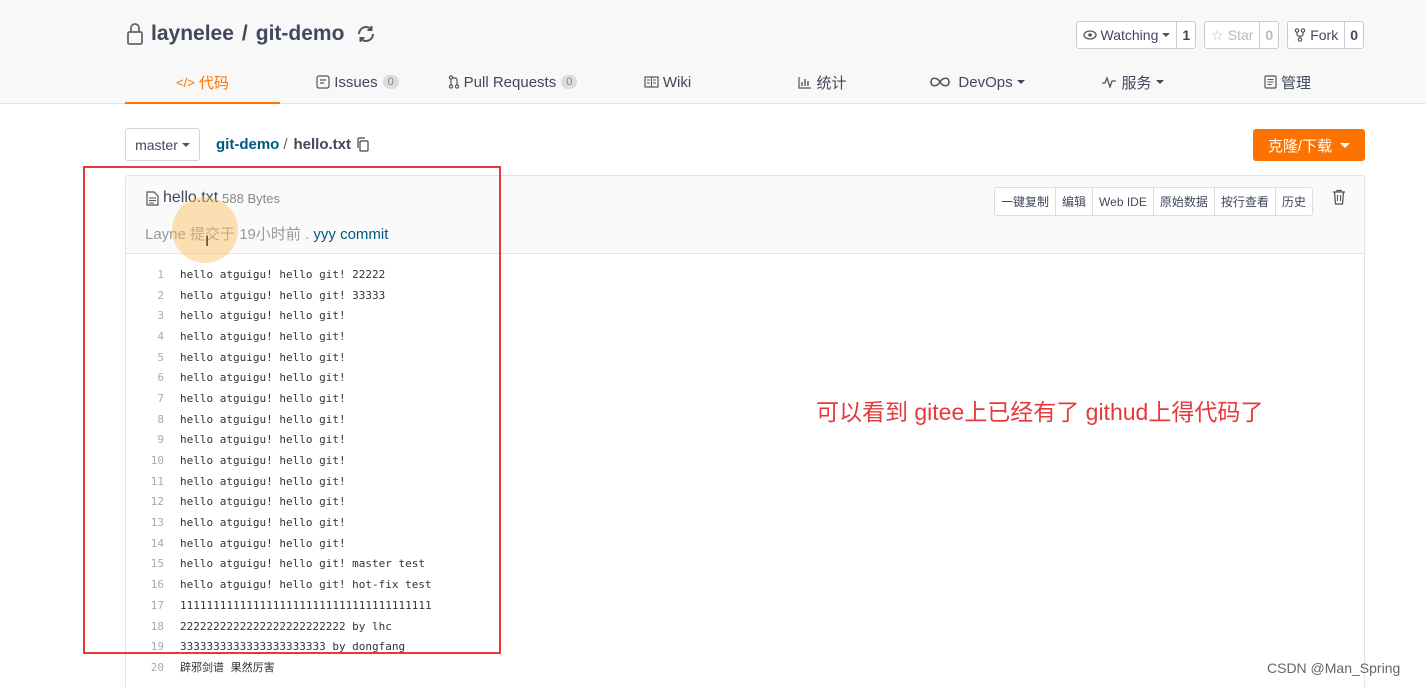  What do you see at coordinates (1026, 201) in the screenshot?
I see `copy-all-button: 一键复制` at bounding box center [1026, 201].